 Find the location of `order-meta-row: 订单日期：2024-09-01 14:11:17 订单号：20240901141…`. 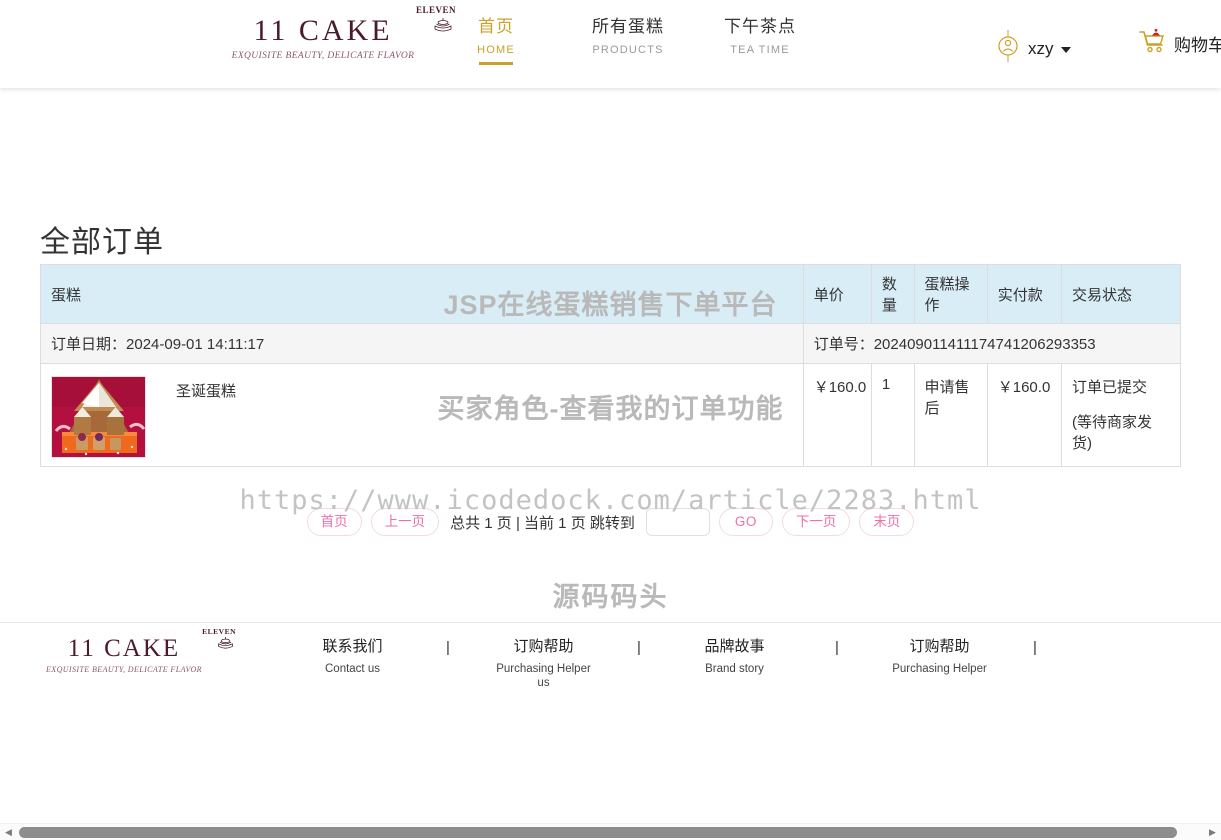

order-meta-row: 订单日期：2024-09-01 14:11:17 订单号：20240901141… is located at coordinates (611, 343).